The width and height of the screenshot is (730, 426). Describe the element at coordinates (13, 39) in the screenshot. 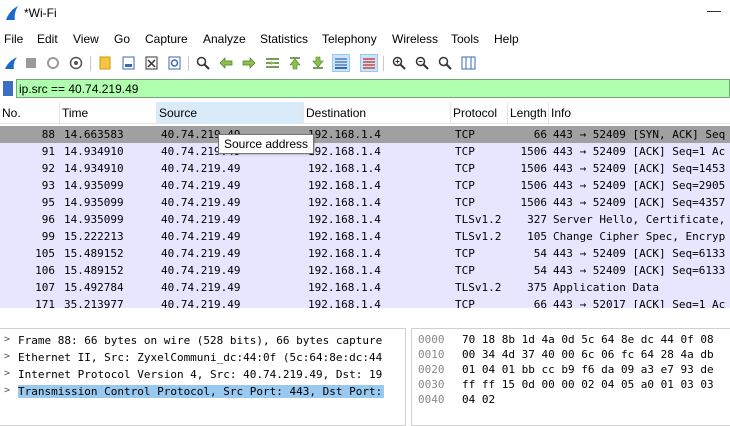

I see `menu-file: File` at that location.